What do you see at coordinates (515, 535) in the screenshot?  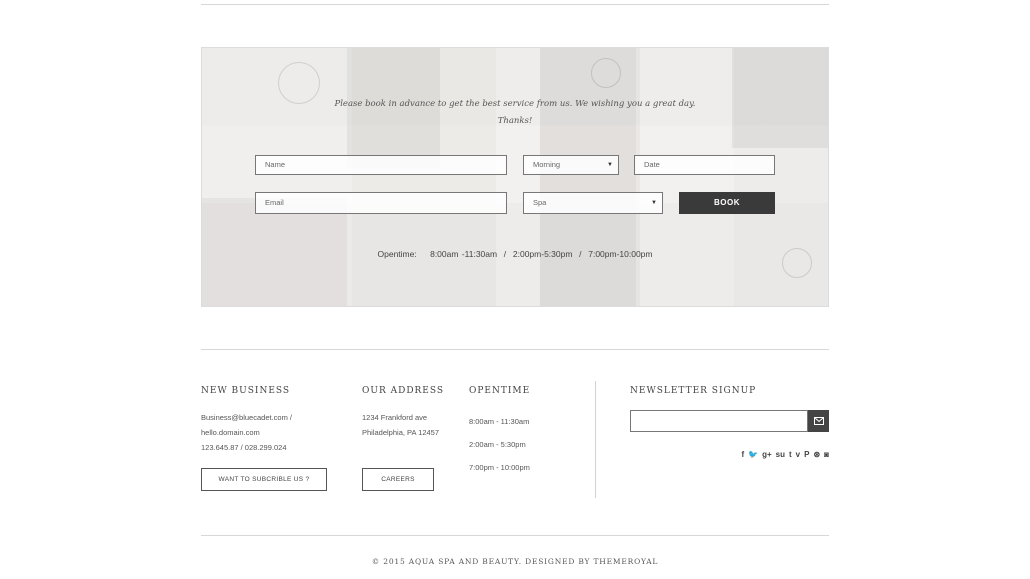 I see `footer-bottom-divider` at bounding box center [515, 535].